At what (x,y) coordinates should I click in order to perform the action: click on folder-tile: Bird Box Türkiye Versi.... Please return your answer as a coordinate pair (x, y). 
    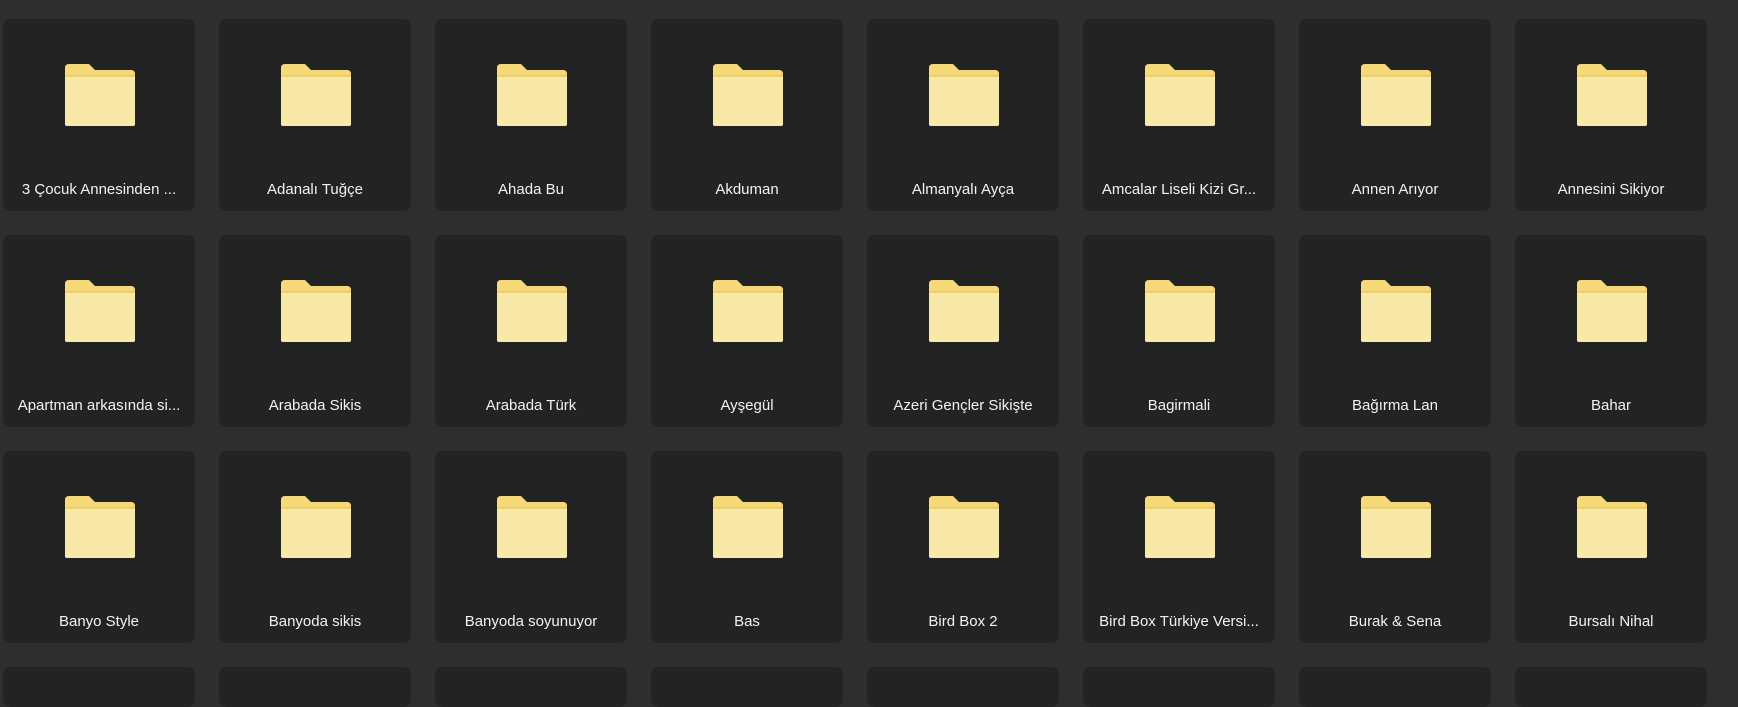
    Looking at the image, I should click on (1179, 547).